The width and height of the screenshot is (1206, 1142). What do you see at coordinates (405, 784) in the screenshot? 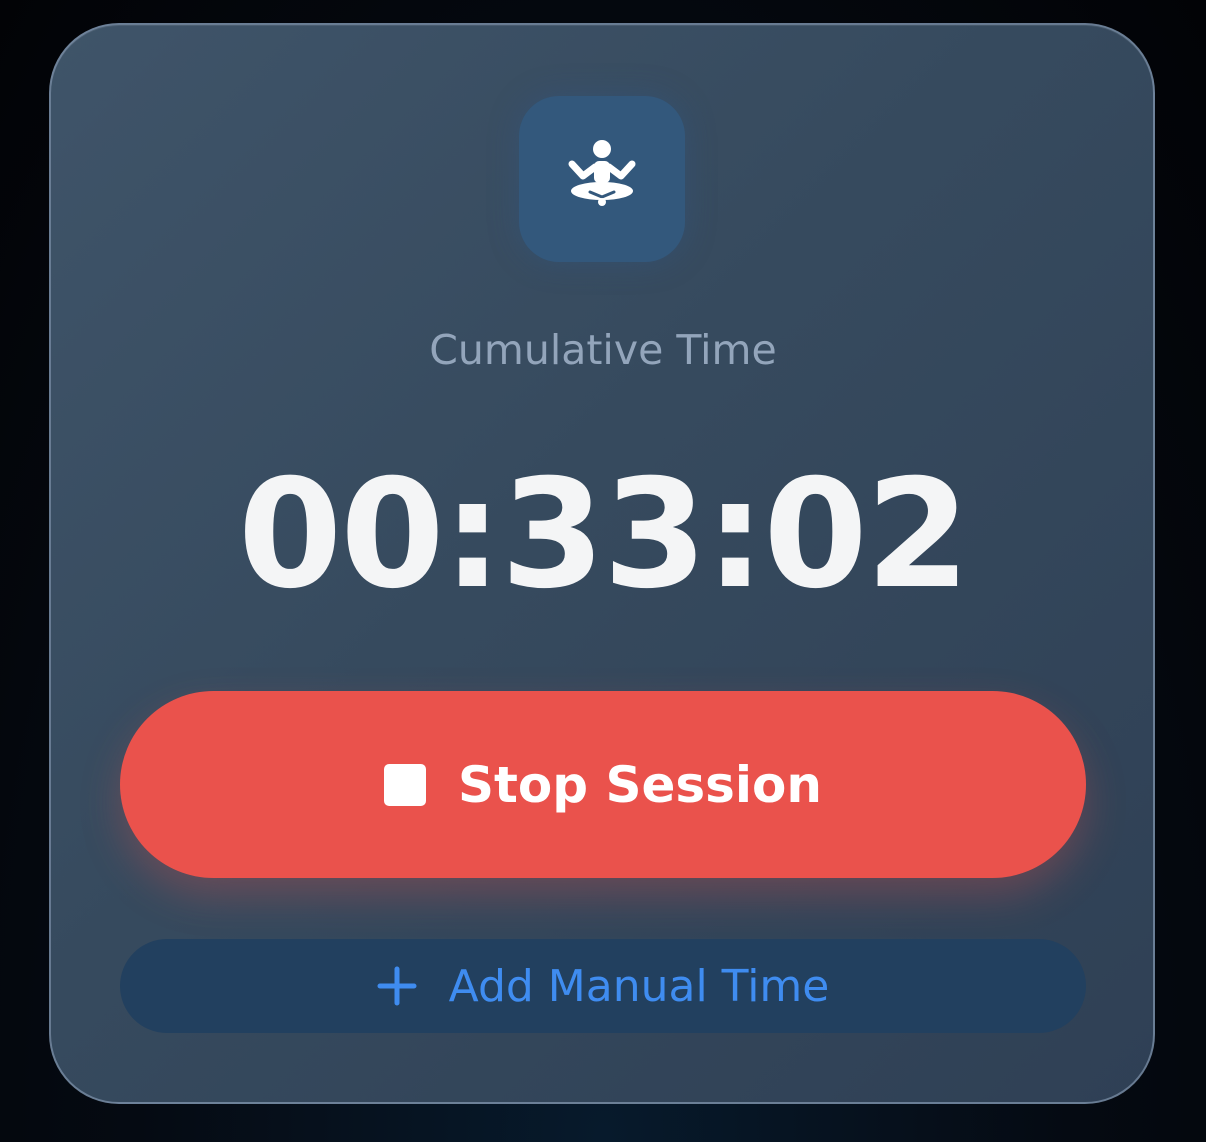
I see `stop-square-icon` at bounding box center [405, 784].